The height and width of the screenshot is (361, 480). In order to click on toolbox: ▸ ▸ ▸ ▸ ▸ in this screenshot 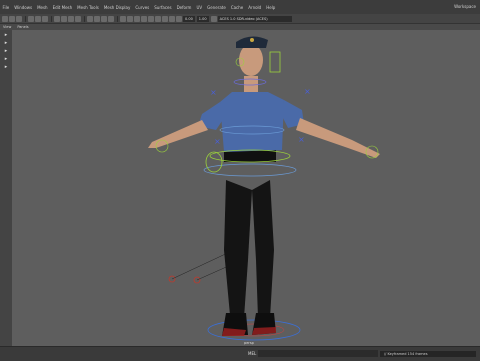, I will do `click(6, 188)`.